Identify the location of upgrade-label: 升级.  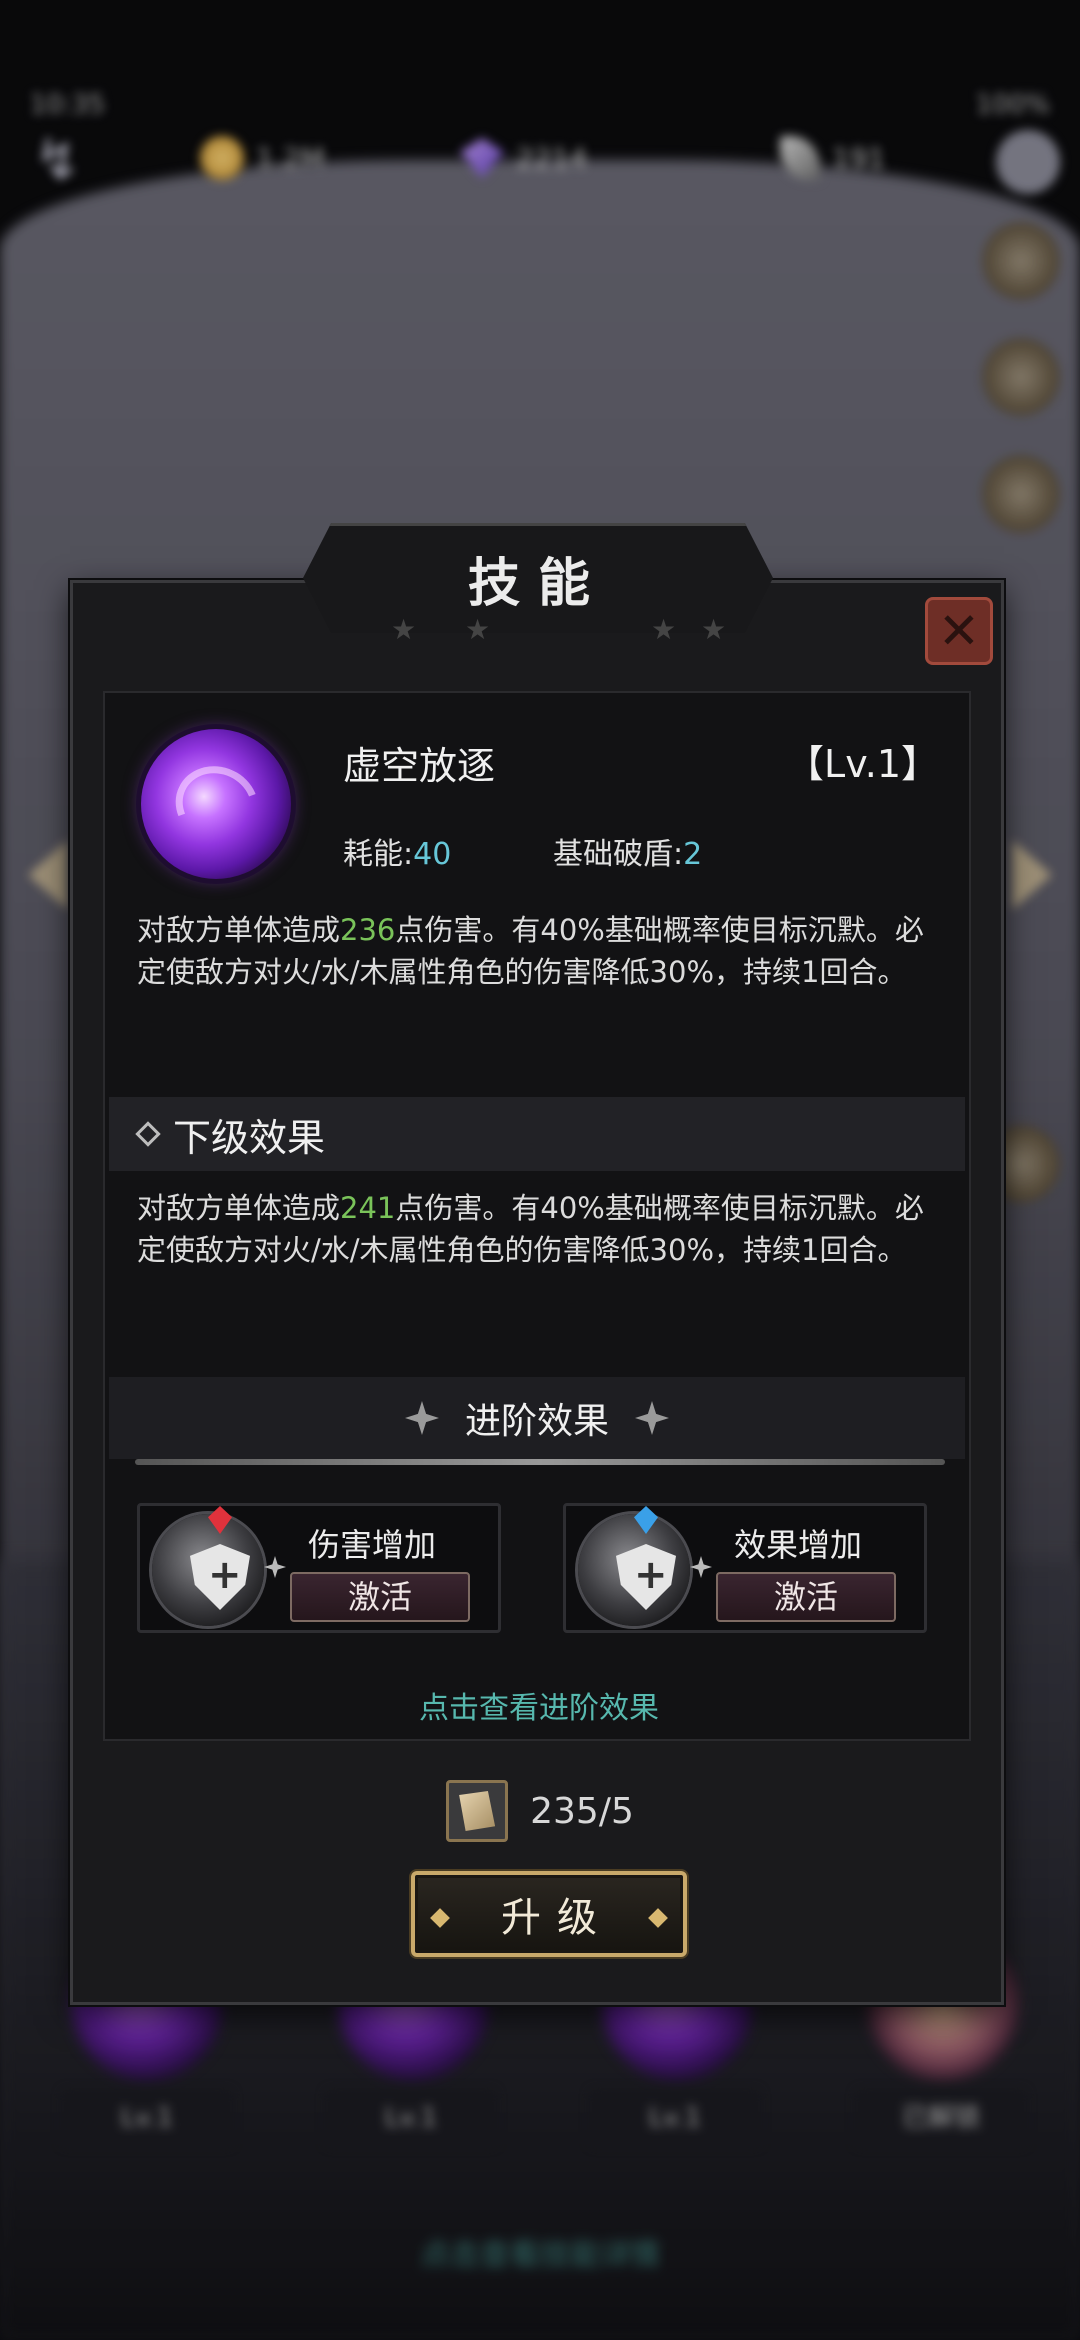
(557, 1918).